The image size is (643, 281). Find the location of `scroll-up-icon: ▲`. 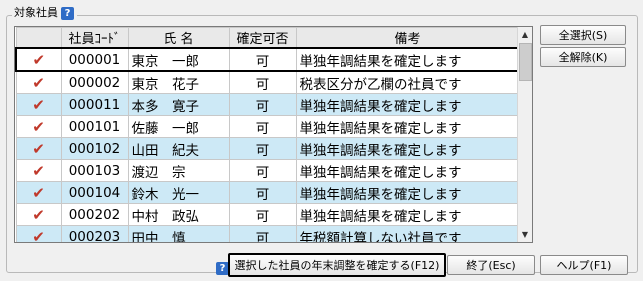

scroll-up-icon: ▲ is located at coordinates (525, 34).